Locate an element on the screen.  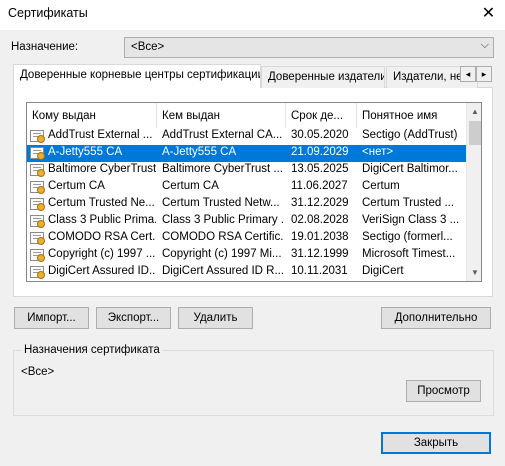
cell-expiration: 19.01.2038 is located at coordinates (320, 237).